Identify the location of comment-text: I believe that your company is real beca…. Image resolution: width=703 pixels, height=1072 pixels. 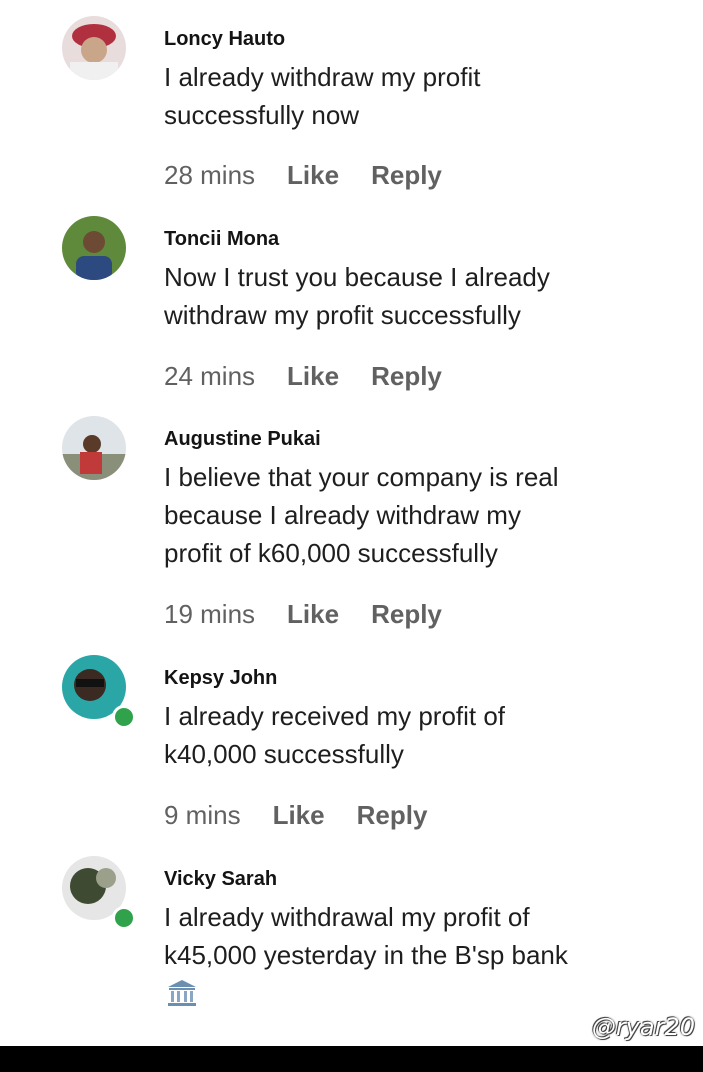
(361, 515).